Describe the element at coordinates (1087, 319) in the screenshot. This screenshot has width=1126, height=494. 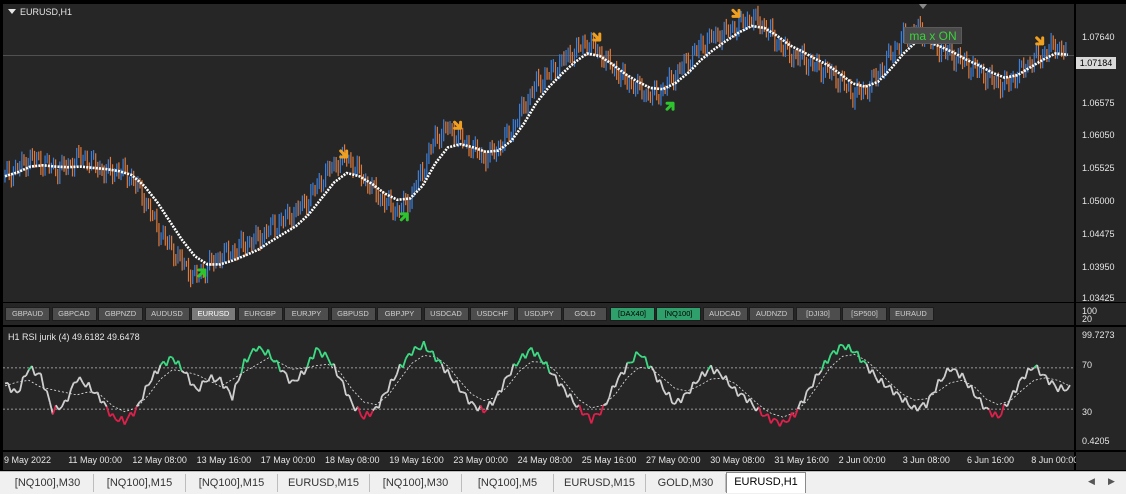
I see `axis-tick: 20` at that location.